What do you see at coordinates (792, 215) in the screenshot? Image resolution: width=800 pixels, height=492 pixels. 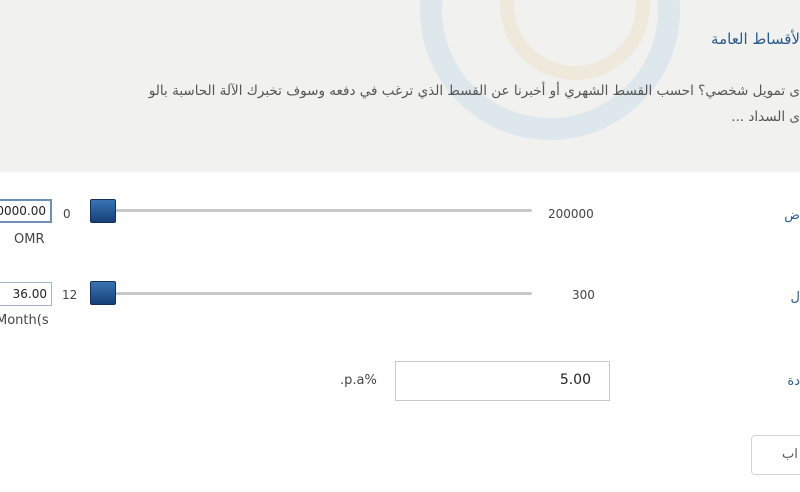 I see `loan-amount-label: ض` at bounding box center [792, 215].